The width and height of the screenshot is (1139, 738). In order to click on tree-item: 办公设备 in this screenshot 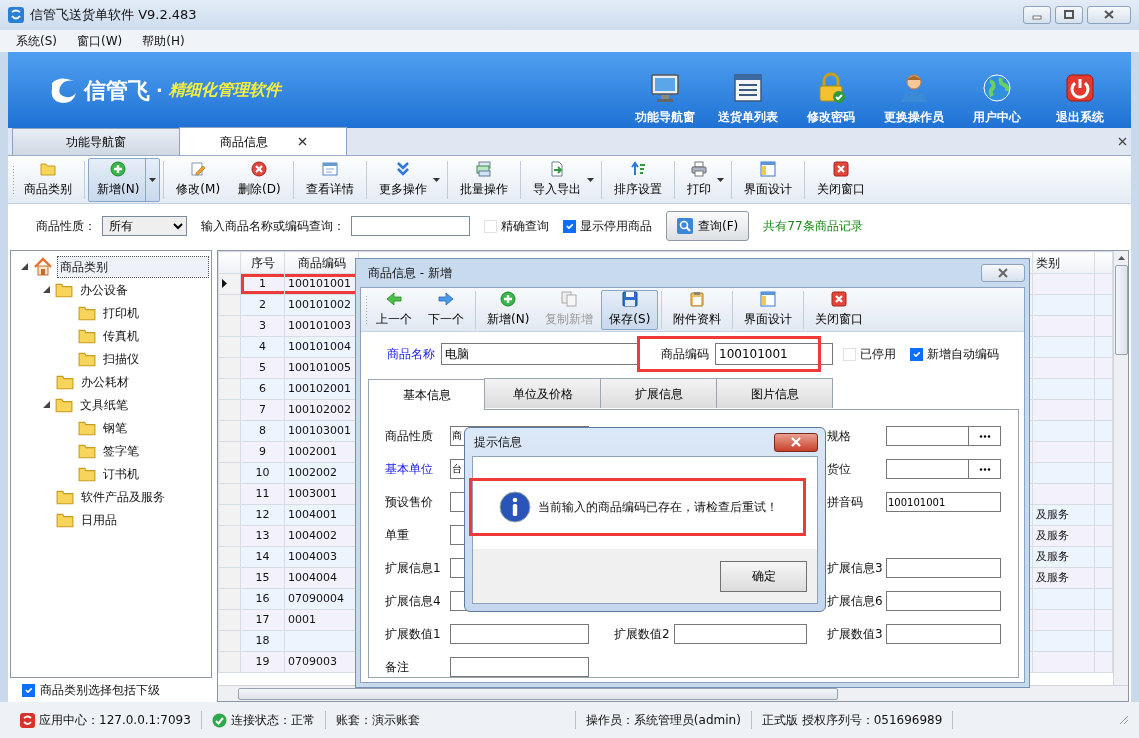, I will do `click(104, 289)`.